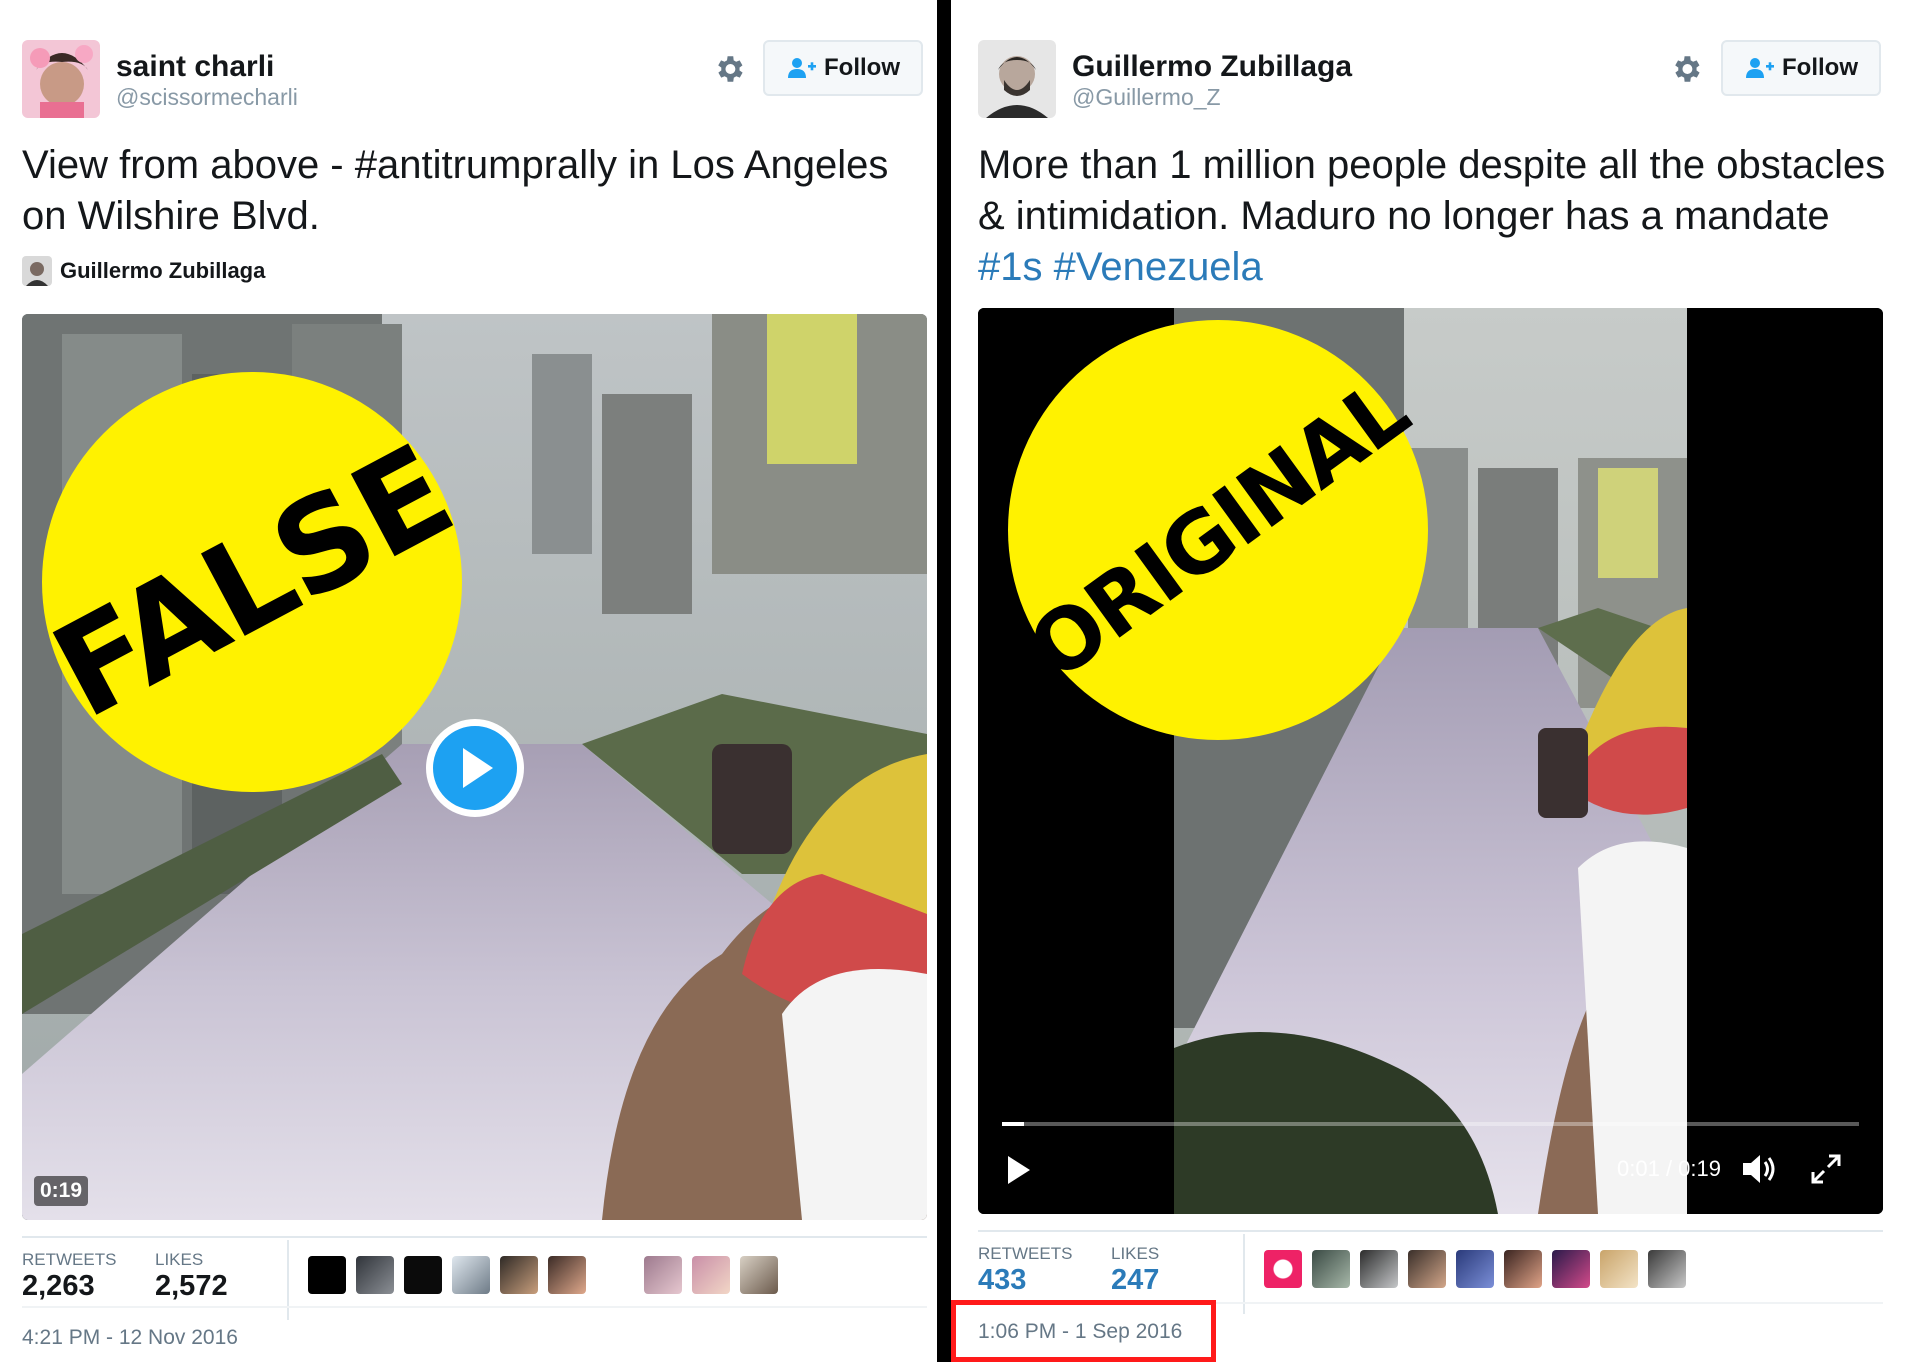 This screenshot has height=1362, width=1911. What do you see at coordinates (1212, 67) in the screenshot?
I see `display-name: Guillermo Zubillaga` at bounding box center [1212, 67].